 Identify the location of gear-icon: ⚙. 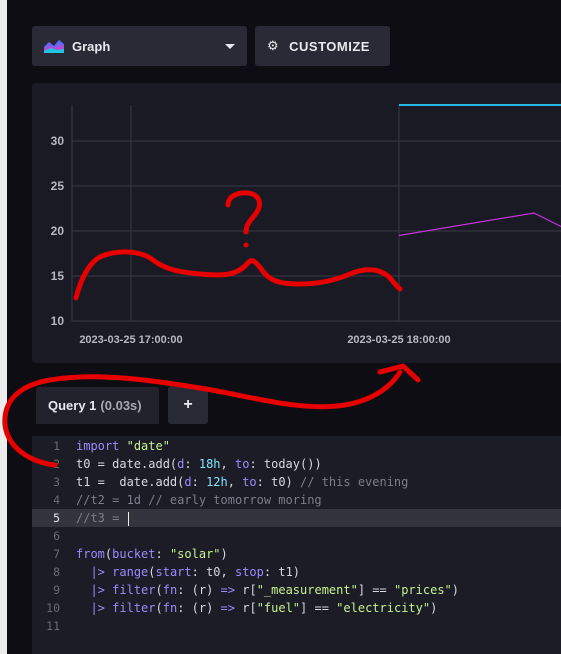
(273, 45).